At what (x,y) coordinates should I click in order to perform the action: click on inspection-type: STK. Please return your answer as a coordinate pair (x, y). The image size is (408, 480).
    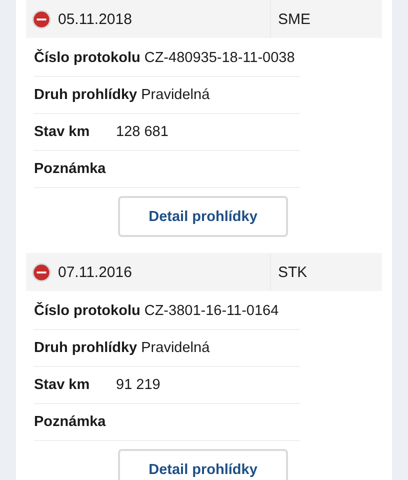
    Looking at the image, I should click on (293, 272).